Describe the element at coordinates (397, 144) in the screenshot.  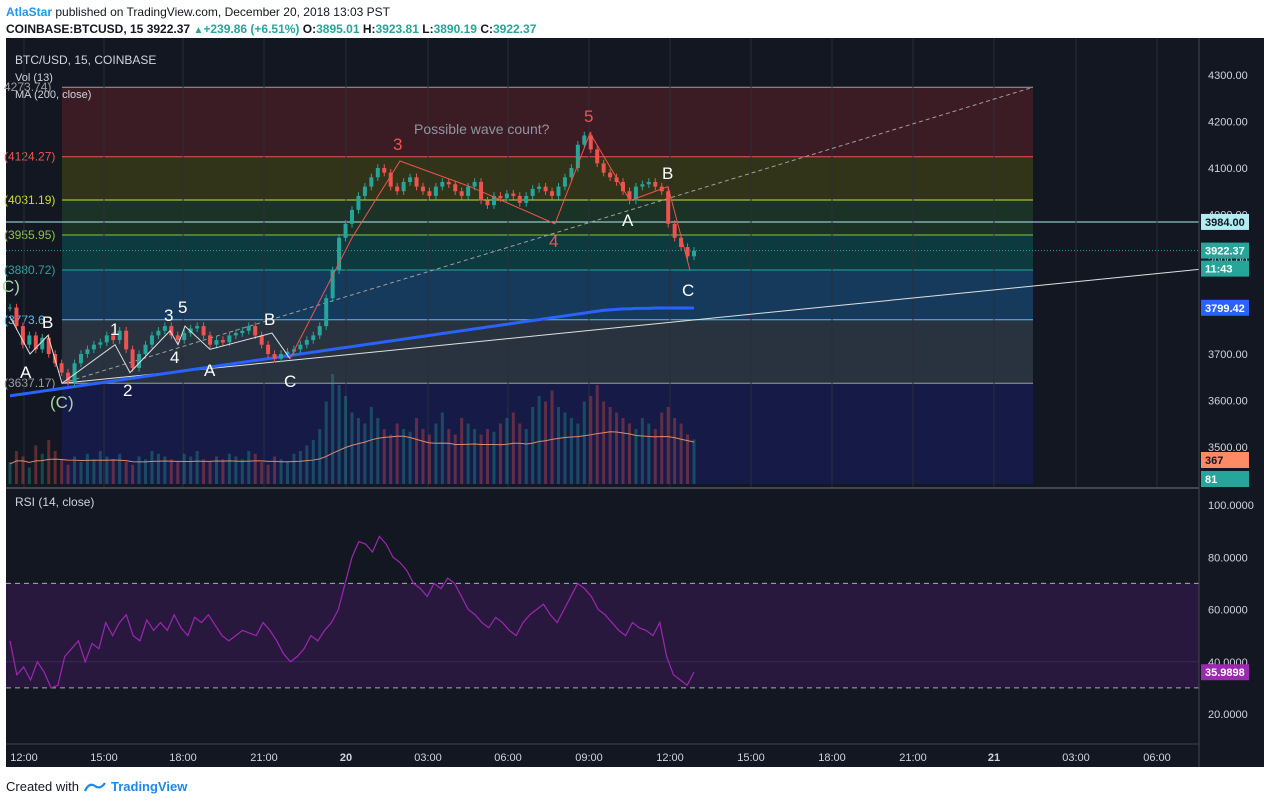
I see `wave-label: 3` at that location.